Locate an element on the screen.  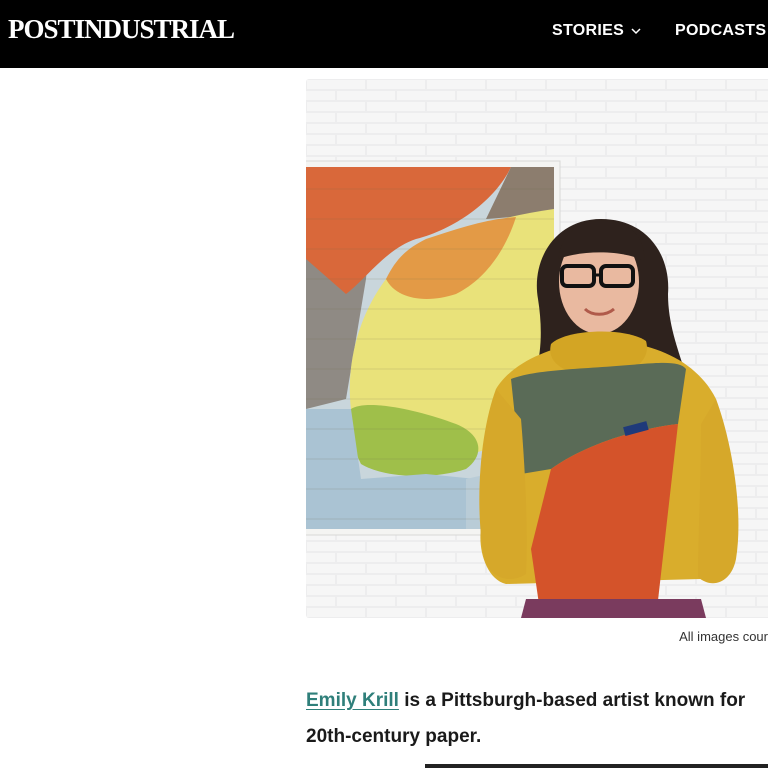
artist-link: Emily Krill is located at coordinates (352, 700).